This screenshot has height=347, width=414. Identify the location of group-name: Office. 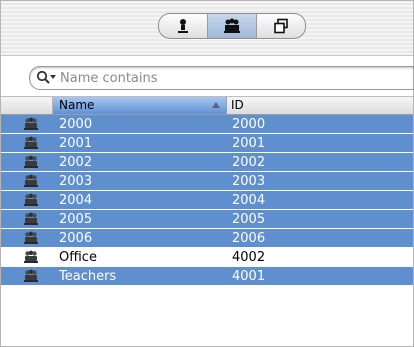
(78, 257).